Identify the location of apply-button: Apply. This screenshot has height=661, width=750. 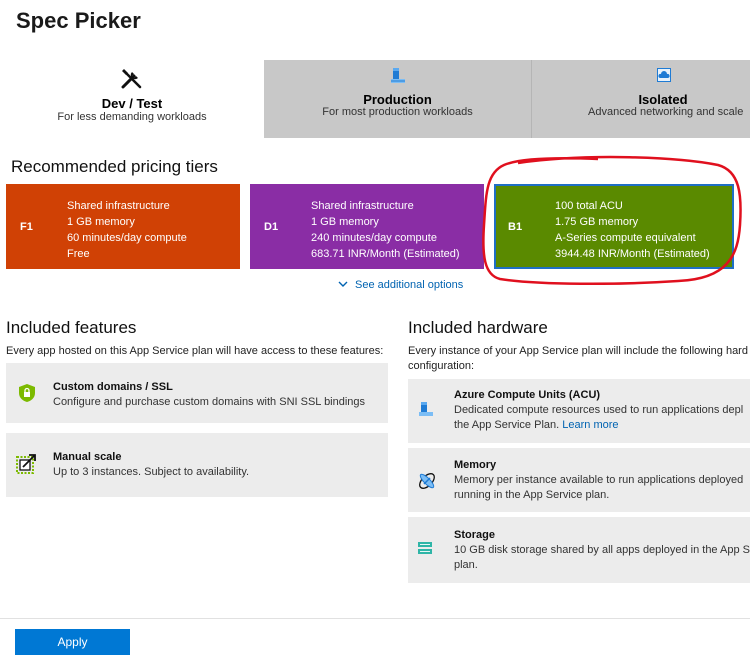
(72, 642).